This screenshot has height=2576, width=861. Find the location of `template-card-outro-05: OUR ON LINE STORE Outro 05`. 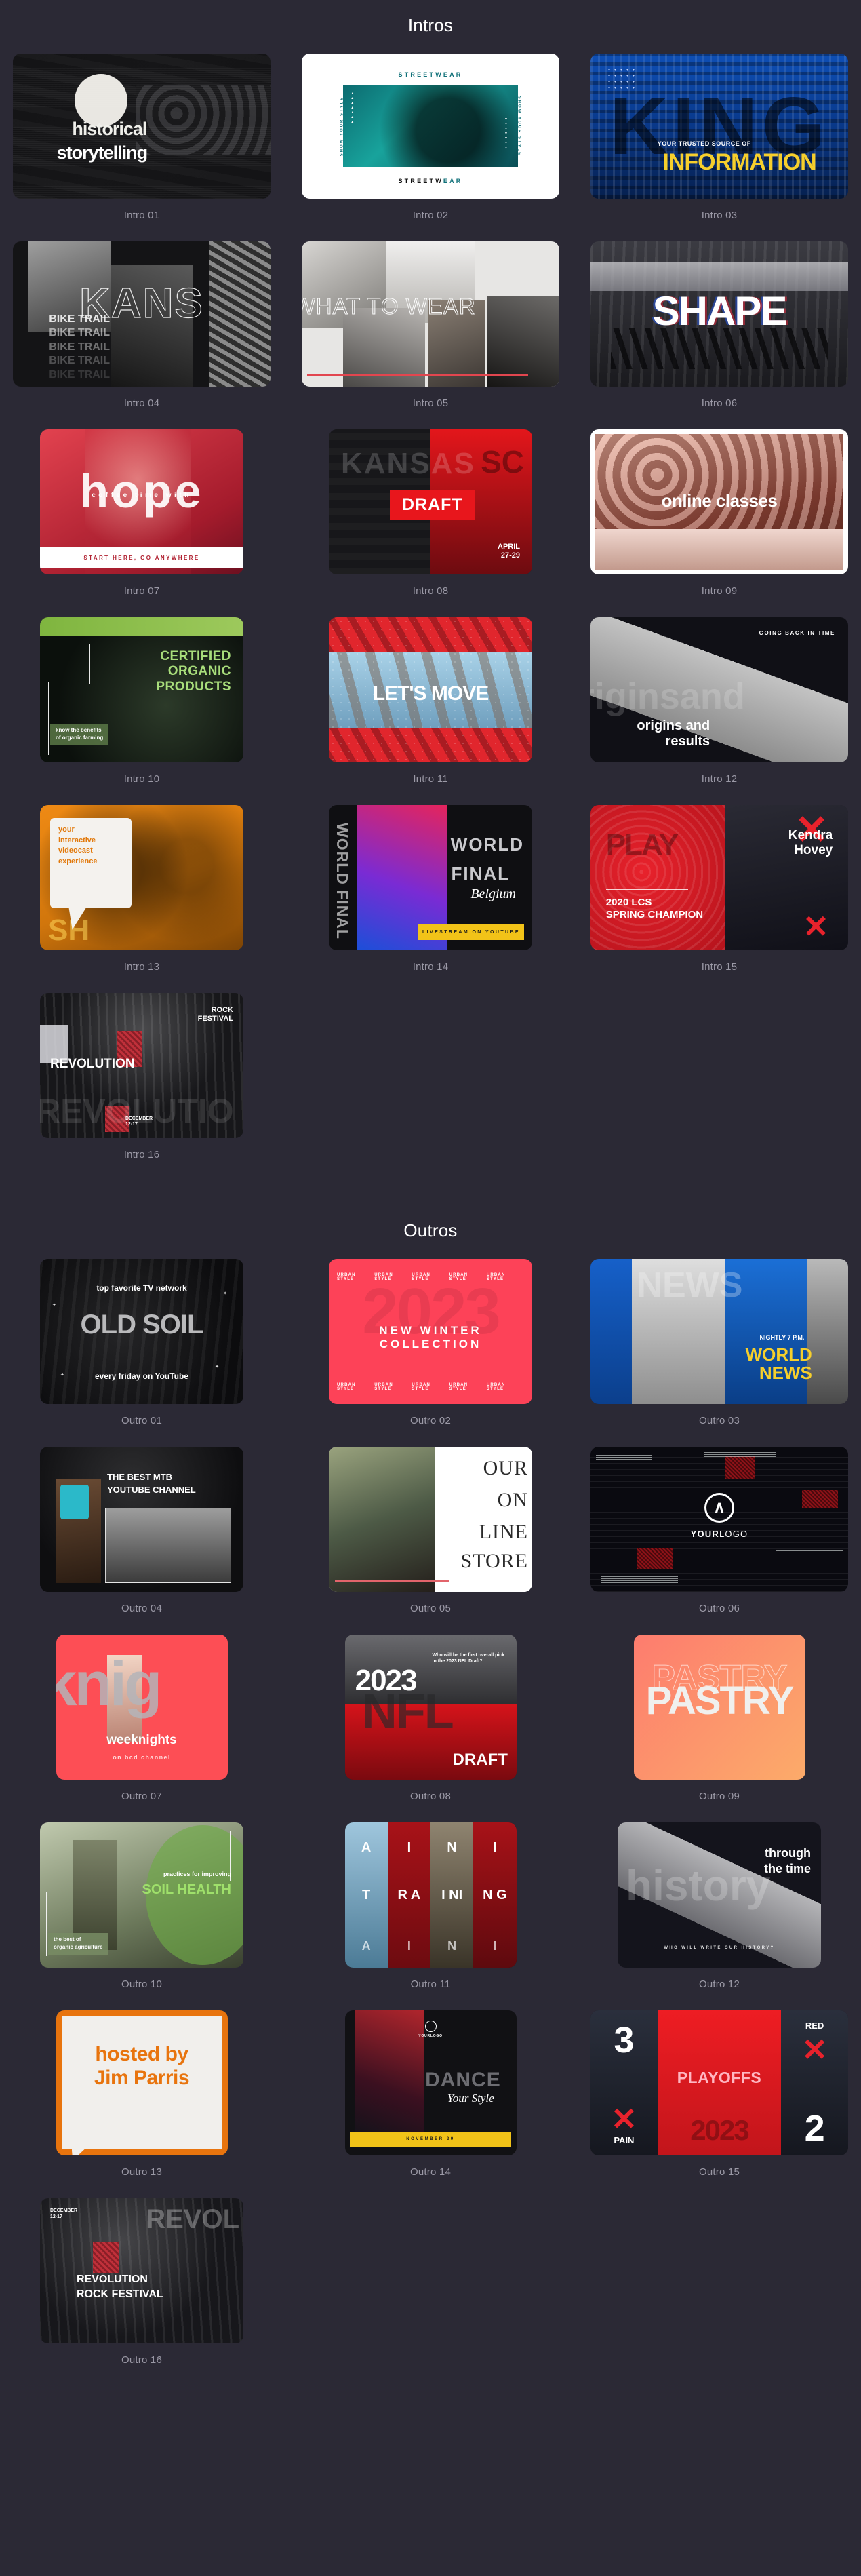

template-card-outro-05: OUR ON LINE STORE Outro 05 is located at coordinates (430, 1541).